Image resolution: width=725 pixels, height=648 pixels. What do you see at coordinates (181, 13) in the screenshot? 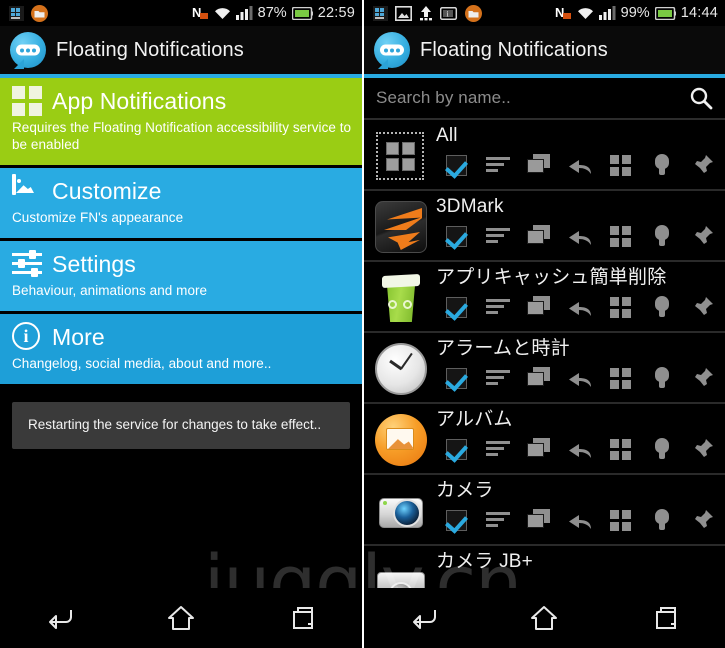
I see `left-status-bar: N 87% 22:59` at bounding box center [181, 13].